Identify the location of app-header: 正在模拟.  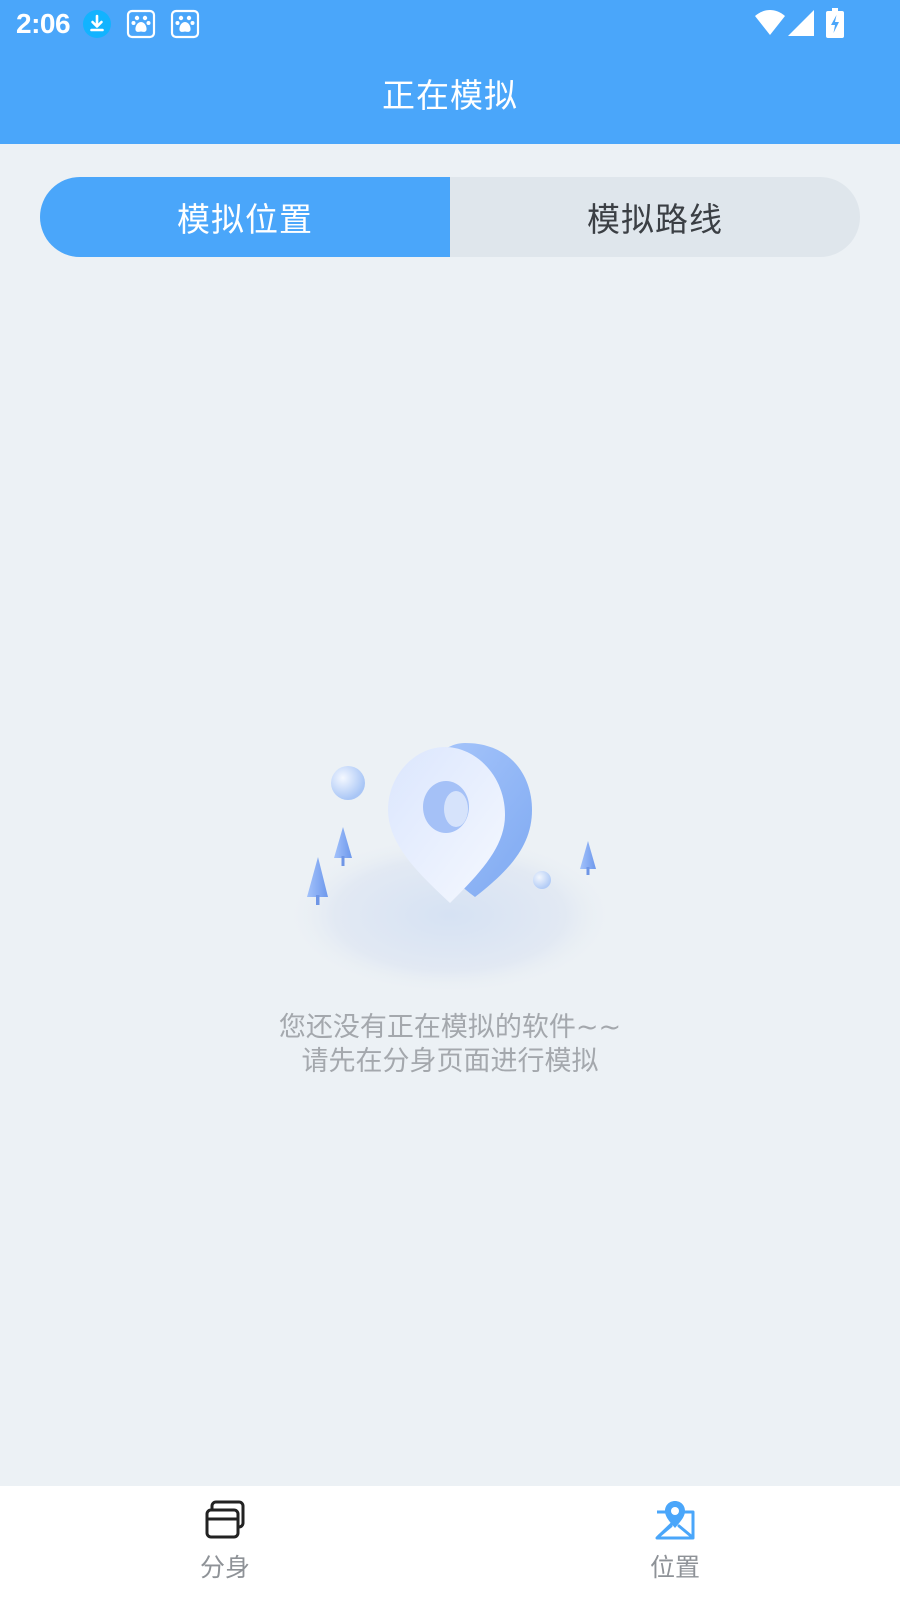
(450, 97).